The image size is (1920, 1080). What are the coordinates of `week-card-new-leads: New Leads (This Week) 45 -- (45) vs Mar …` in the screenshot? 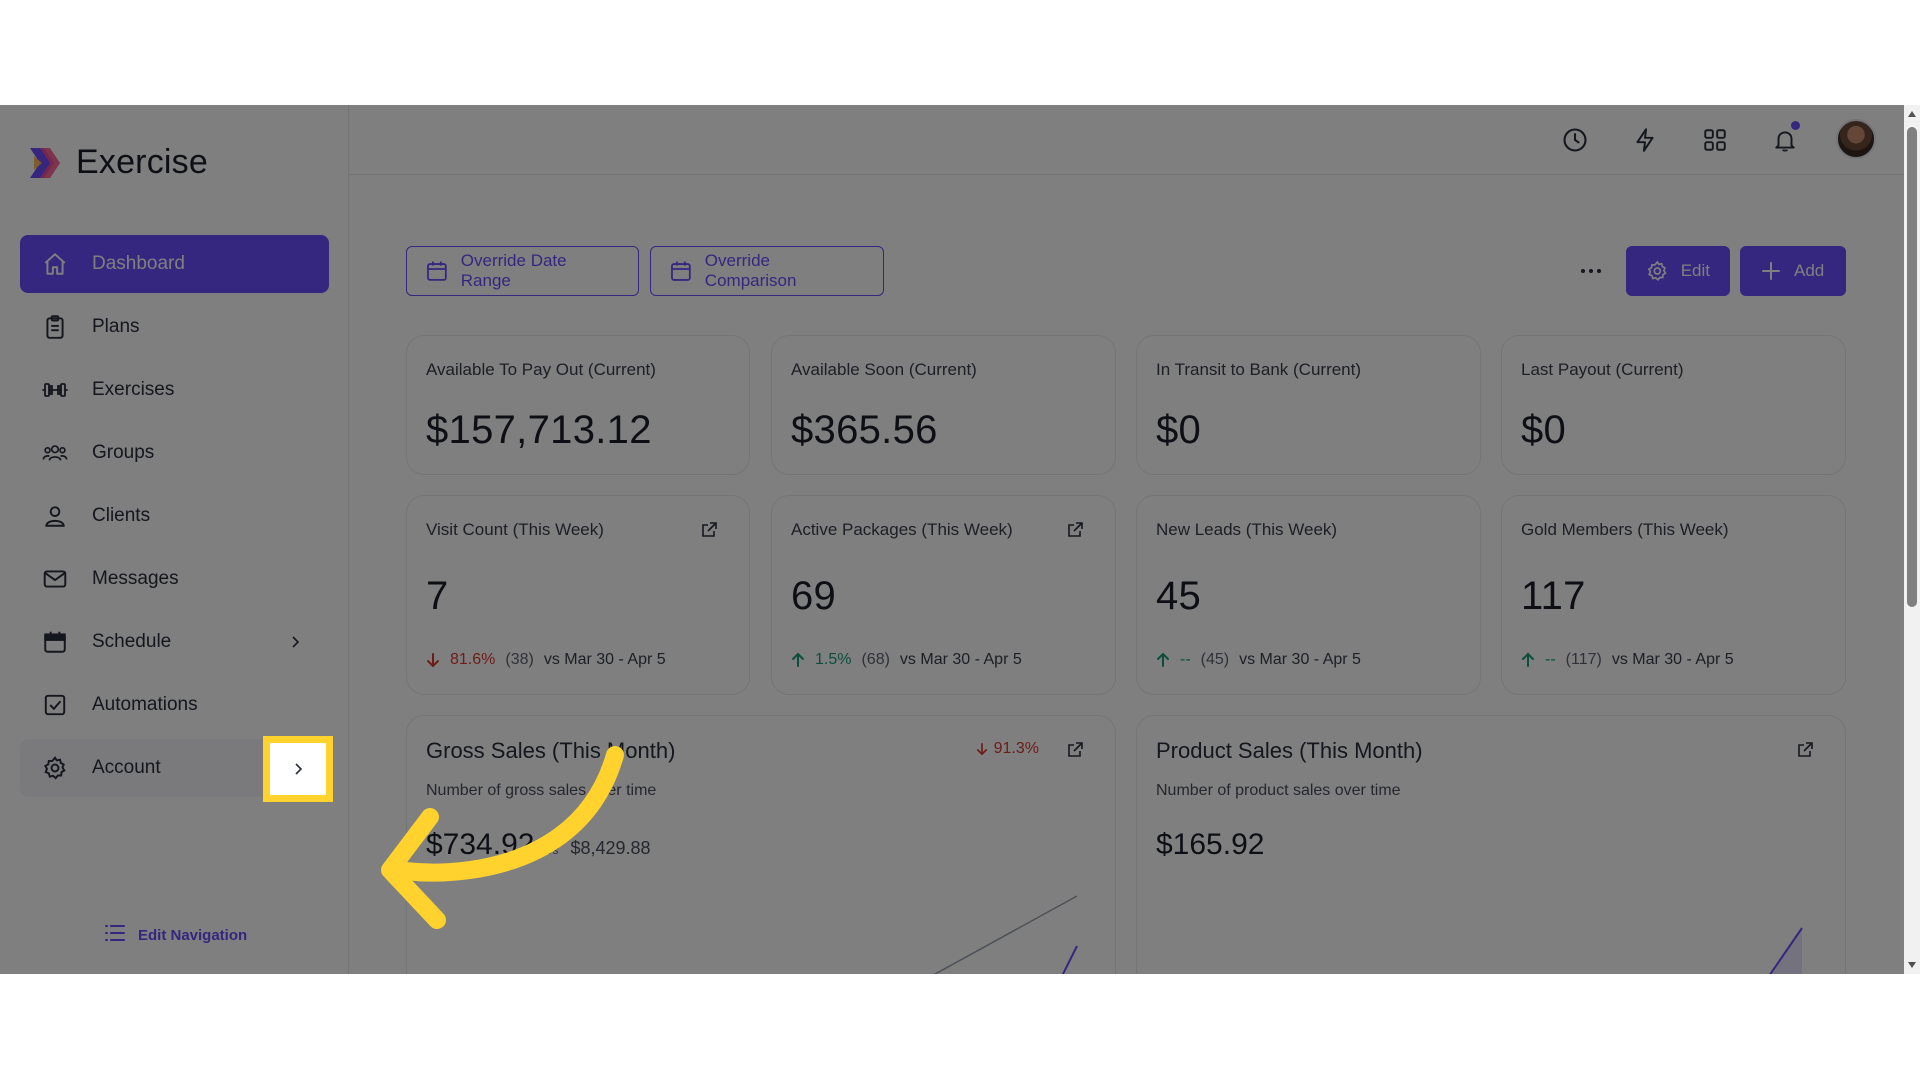 It's located at (1308, 595).